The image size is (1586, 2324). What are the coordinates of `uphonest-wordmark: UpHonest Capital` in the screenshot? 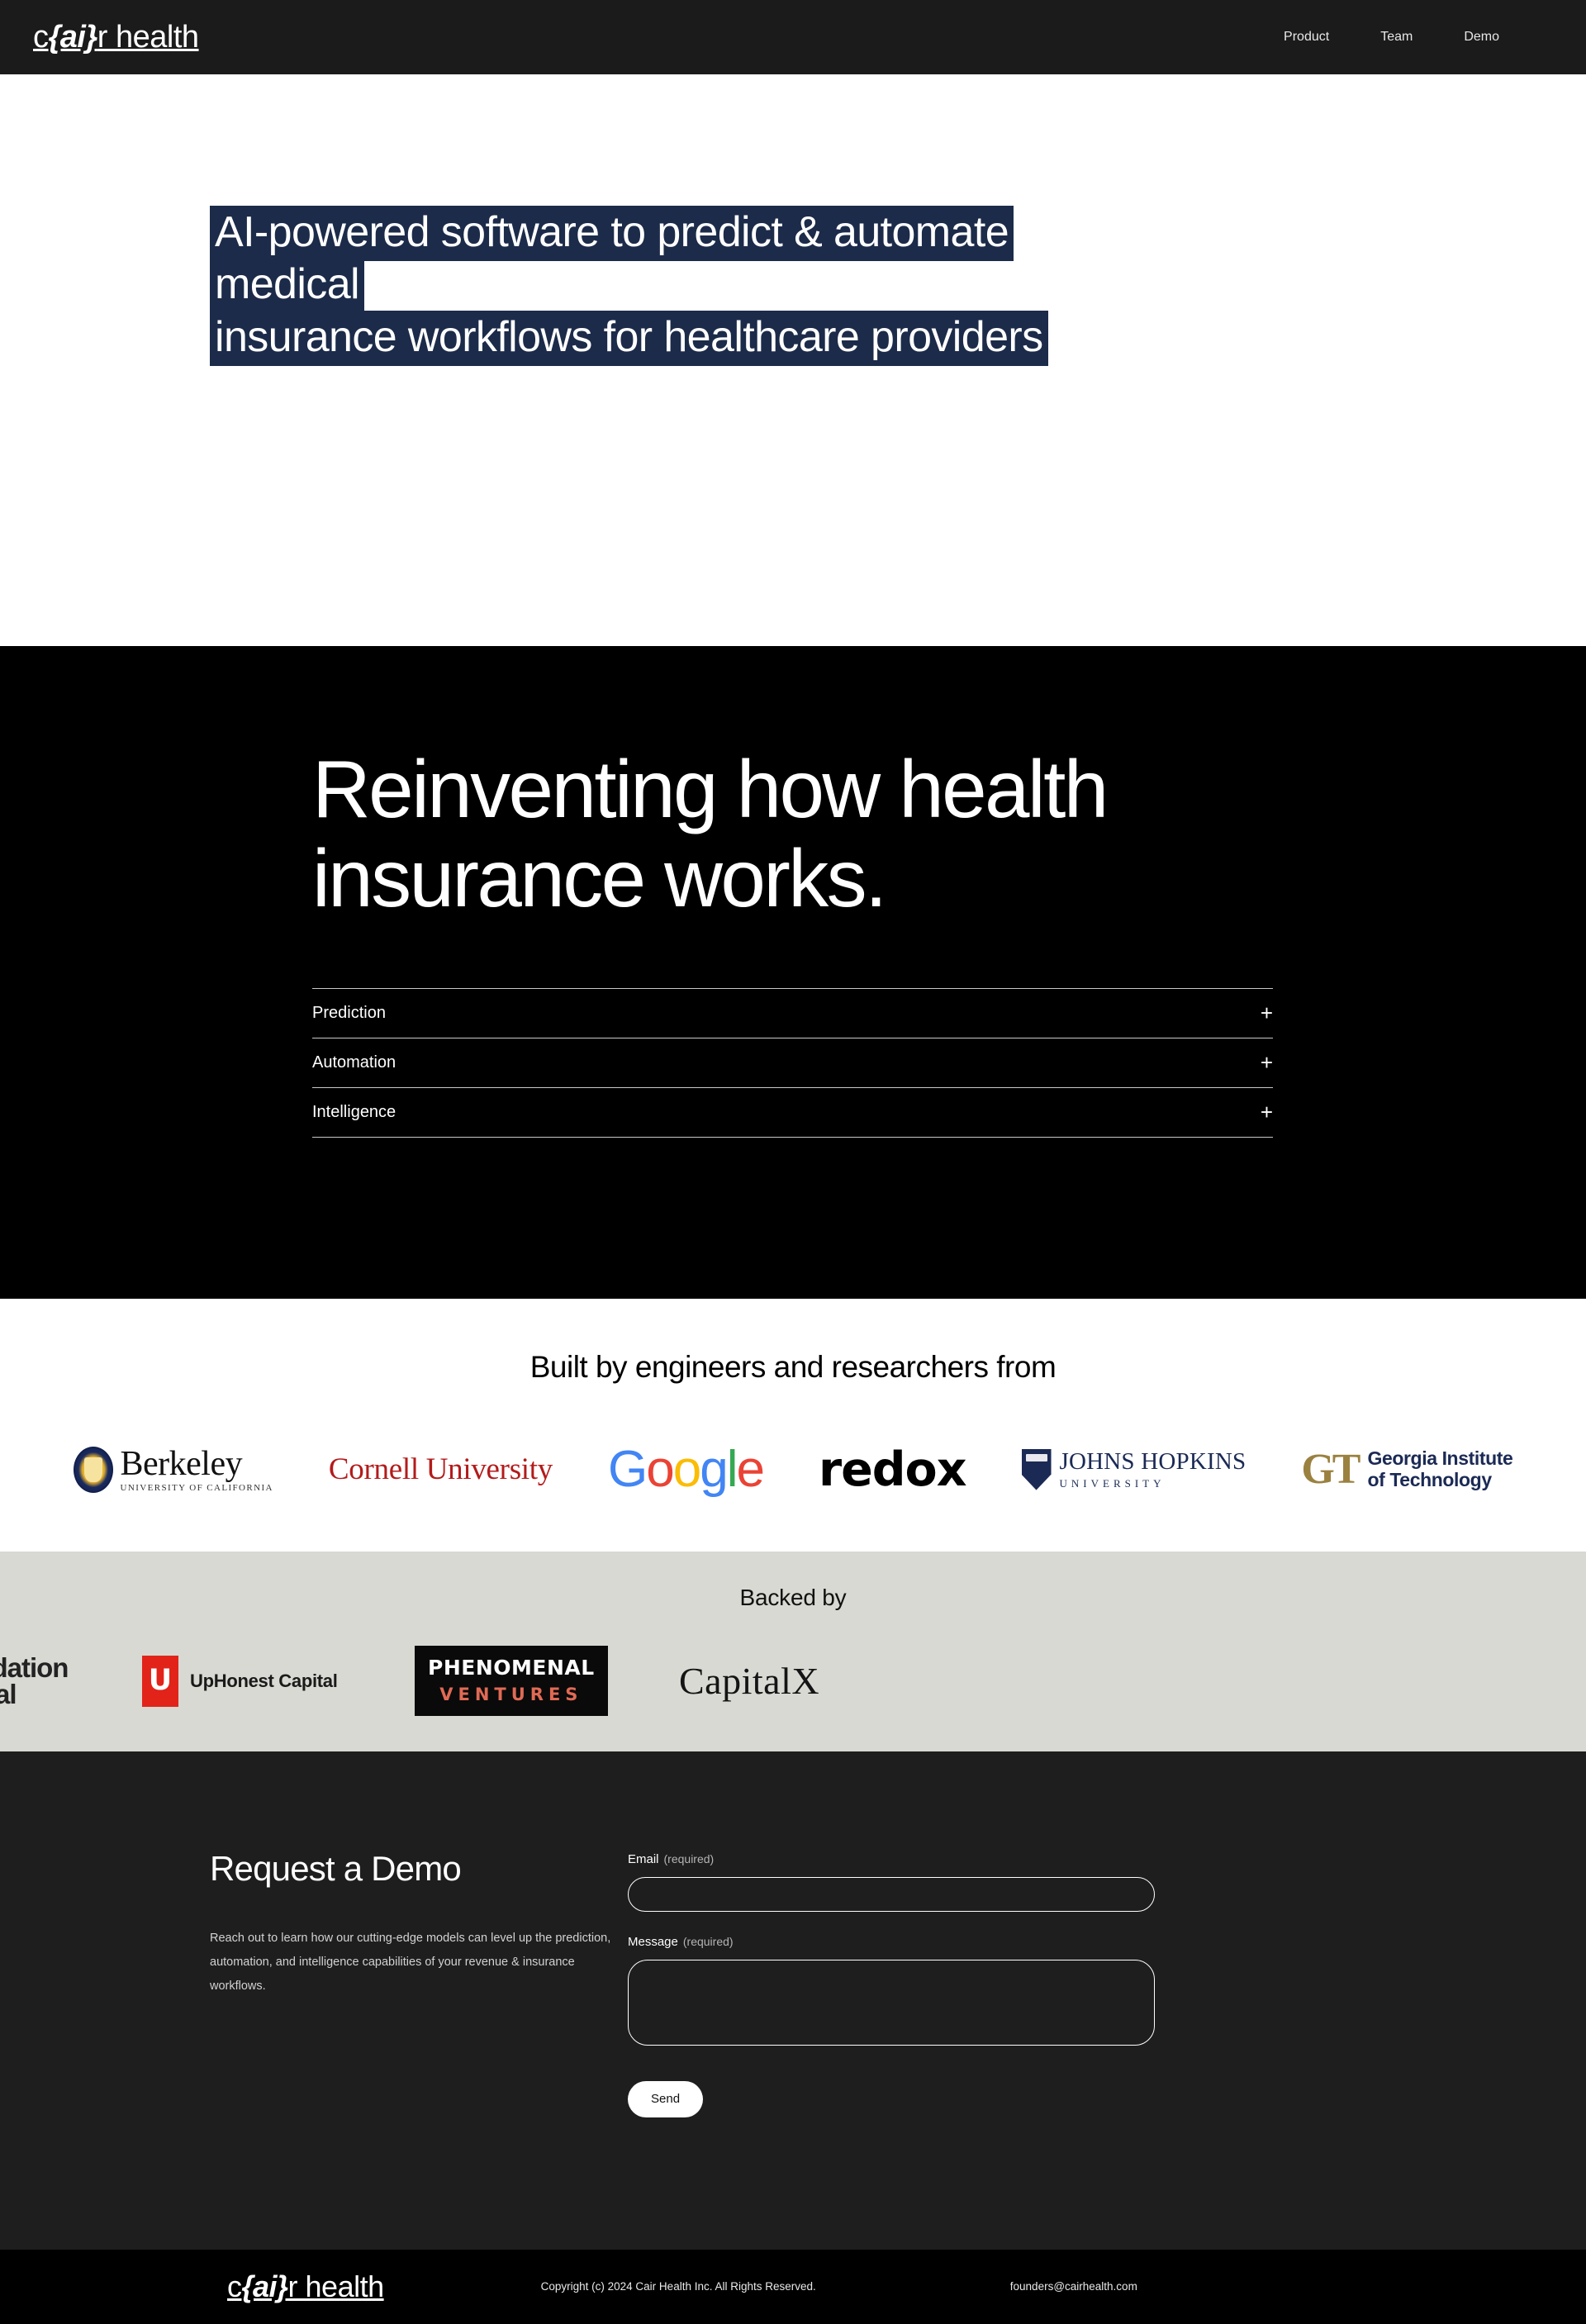 It's located at (264, 1681).